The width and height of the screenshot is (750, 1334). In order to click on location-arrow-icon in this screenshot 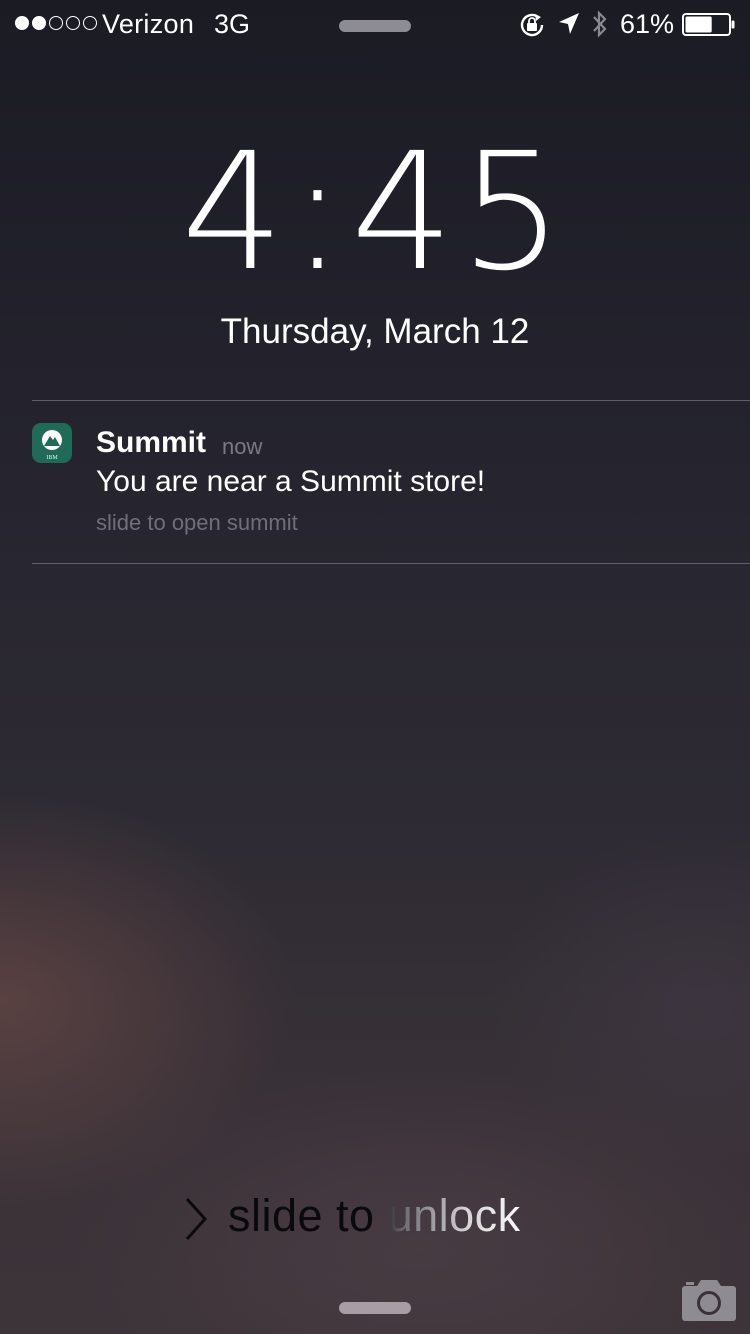, I will do `click(569, 23)`.